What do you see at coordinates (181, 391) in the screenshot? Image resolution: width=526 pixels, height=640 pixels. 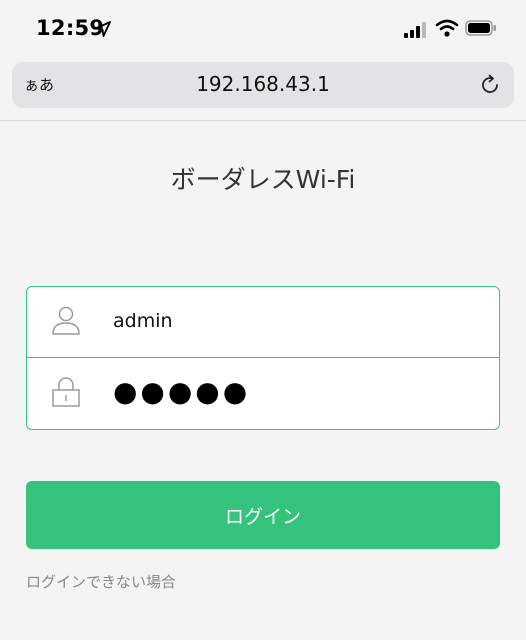 I see `password-input: ●●●●●` at bounding box center [181, 391].